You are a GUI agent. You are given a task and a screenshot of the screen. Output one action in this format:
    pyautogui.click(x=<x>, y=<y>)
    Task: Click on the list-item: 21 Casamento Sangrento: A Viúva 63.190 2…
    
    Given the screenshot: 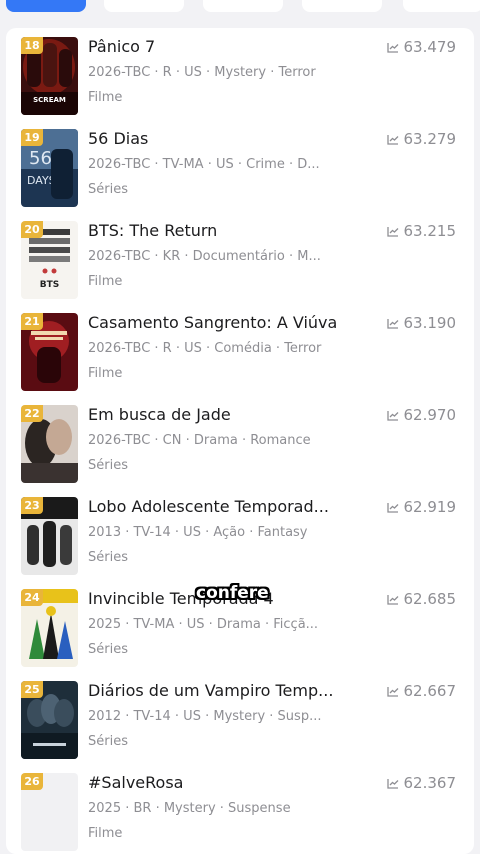 What is the action you would take?
    pyautogui.click(x=240, y=350)
    